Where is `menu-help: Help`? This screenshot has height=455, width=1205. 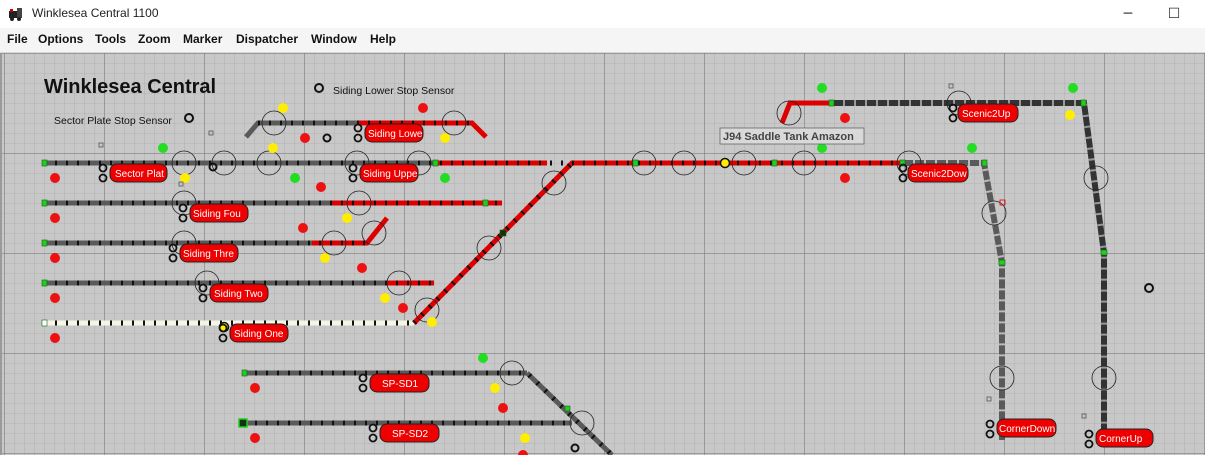
menu-help: Help is located at coordinates (383, 39).